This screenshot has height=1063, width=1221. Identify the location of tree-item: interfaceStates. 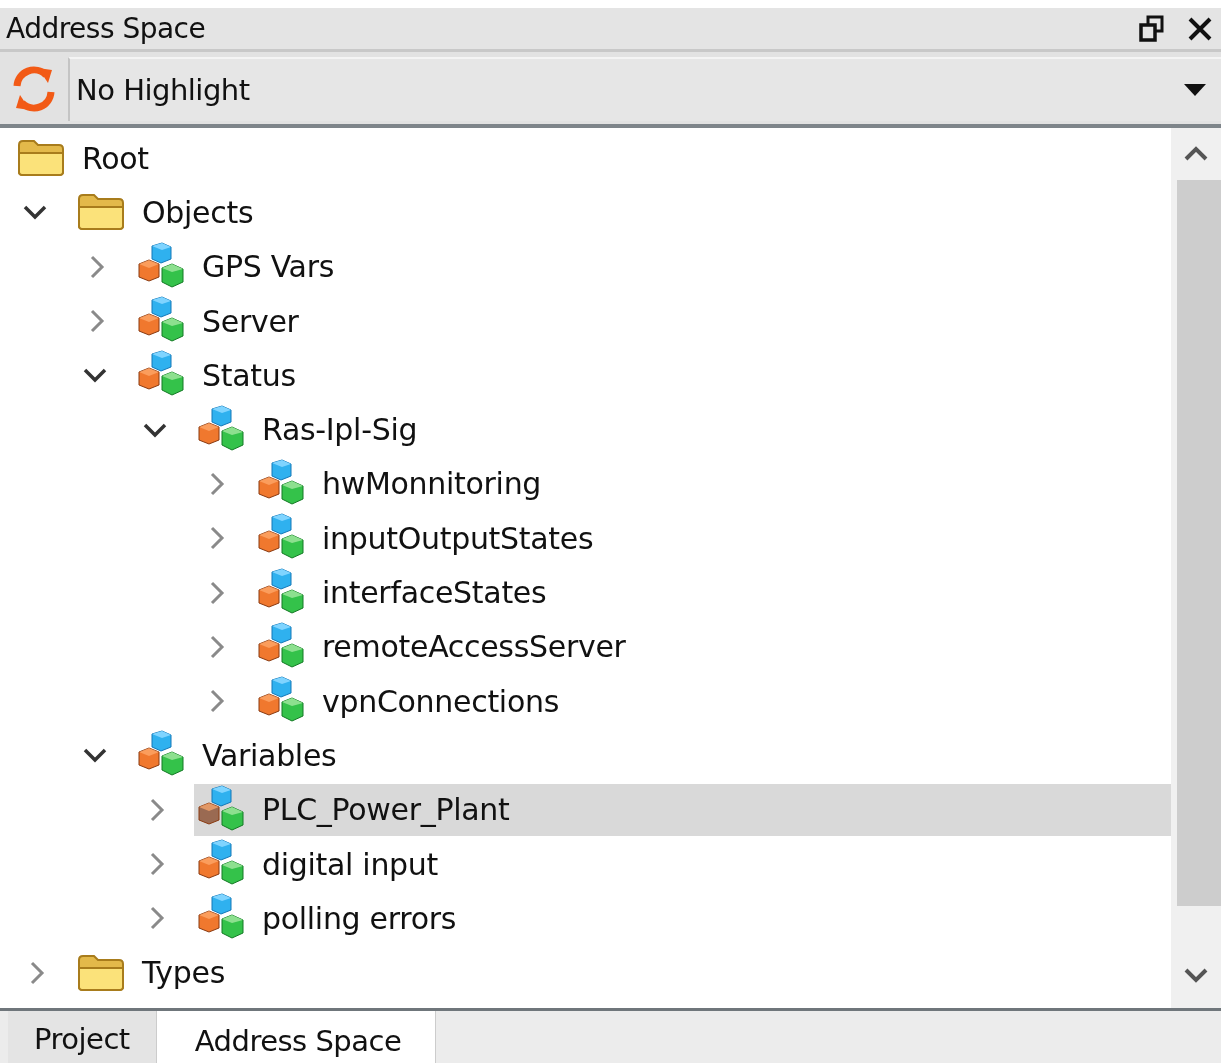
(712, 592).